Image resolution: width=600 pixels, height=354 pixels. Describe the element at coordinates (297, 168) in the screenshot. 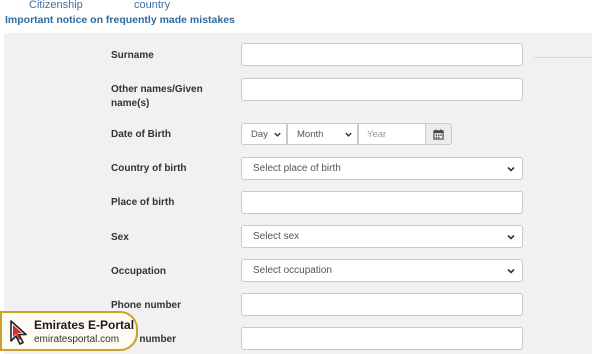

I see `country-of-birth-value: Select place of birth` at that location.